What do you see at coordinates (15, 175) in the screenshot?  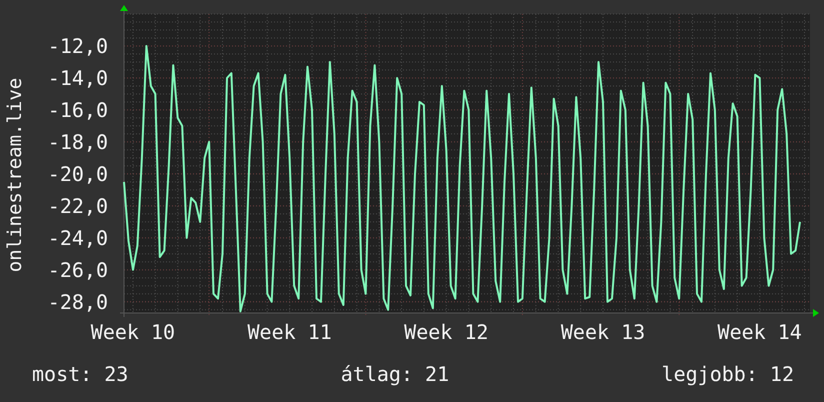 I see `y-axis-title: onlinestream.live` at bounding box center [15, 175].